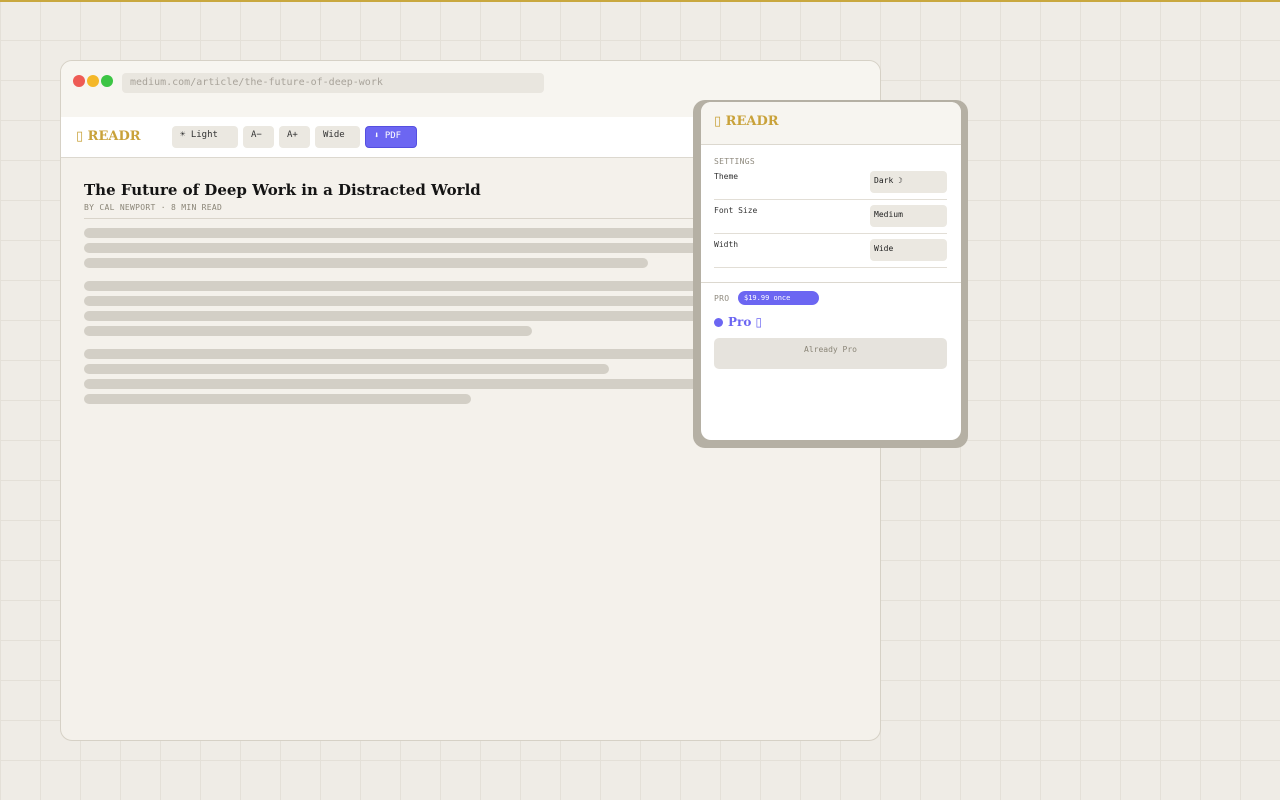 The height and width of the screenshot is (800, 1280). I want to click on top-accent-bar, so click(640, 1).